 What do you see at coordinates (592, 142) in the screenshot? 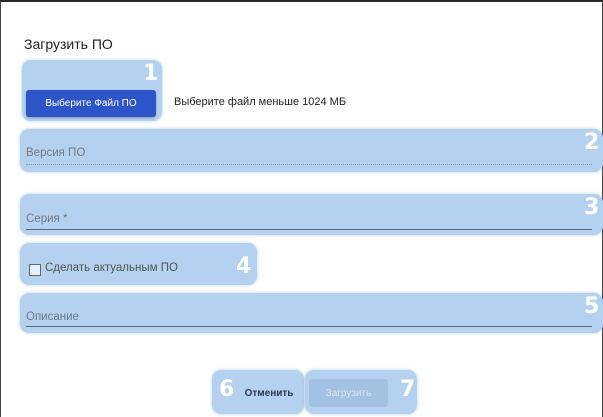
I see `step-marker-2: 2` at bounding box center [592, 142].